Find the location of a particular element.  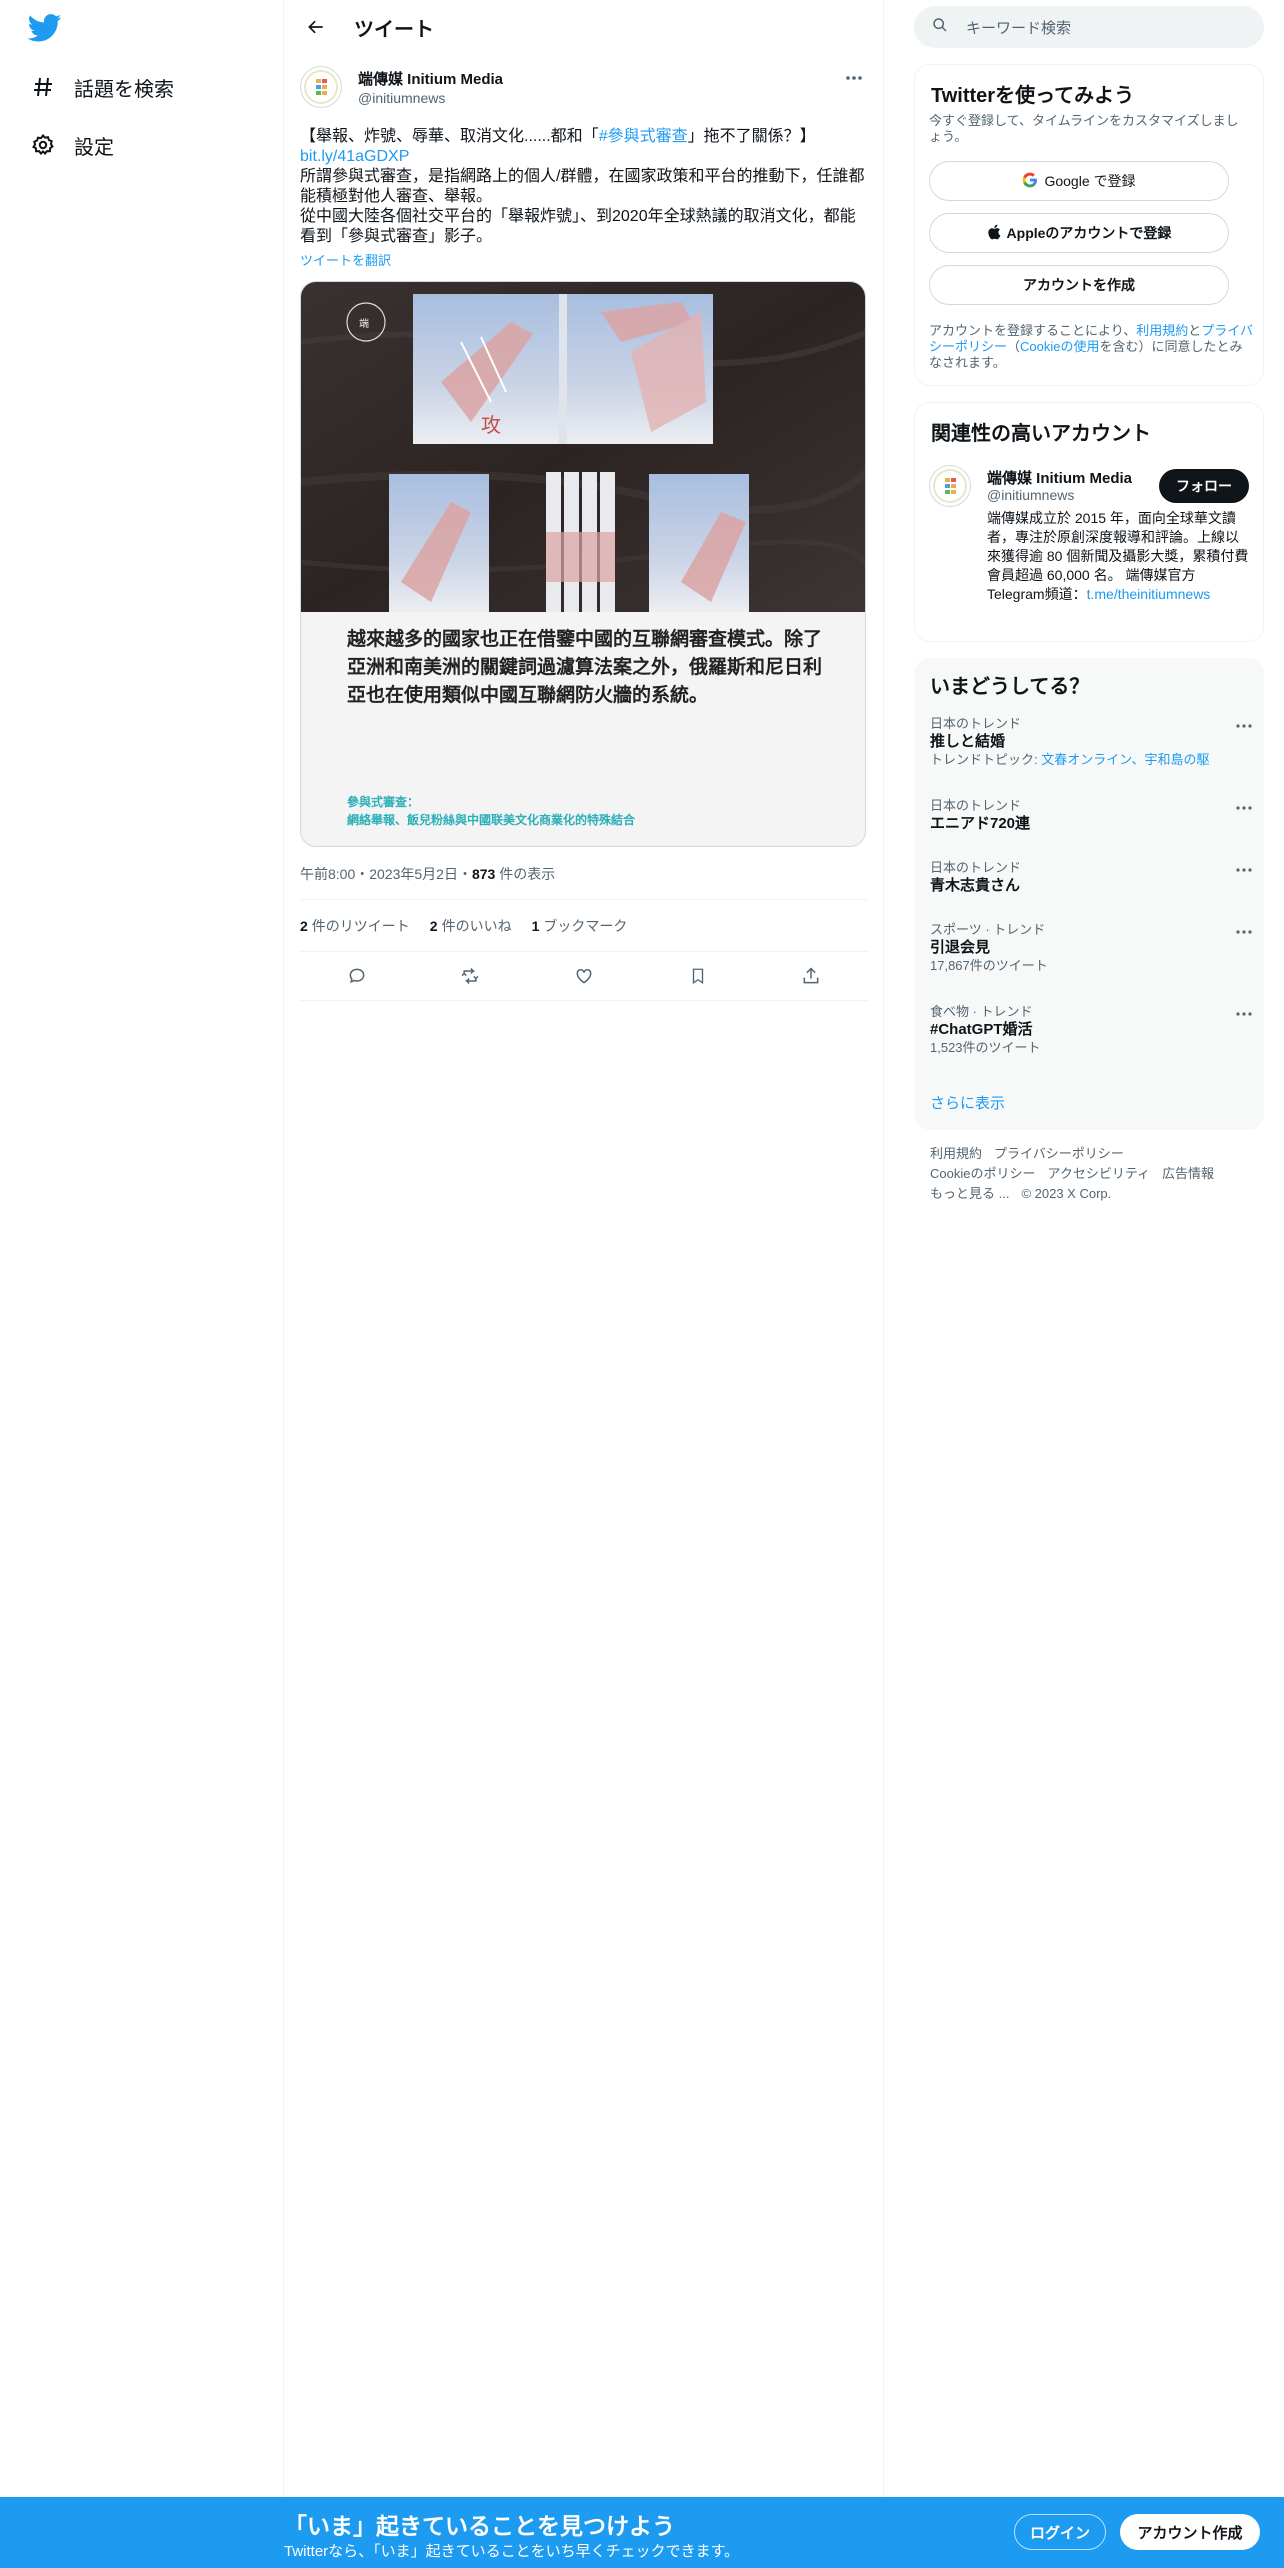

trend-topics: トレンドトピック: 文春オンライン、宇和島の駆 is located at coordinates (1090, 760).